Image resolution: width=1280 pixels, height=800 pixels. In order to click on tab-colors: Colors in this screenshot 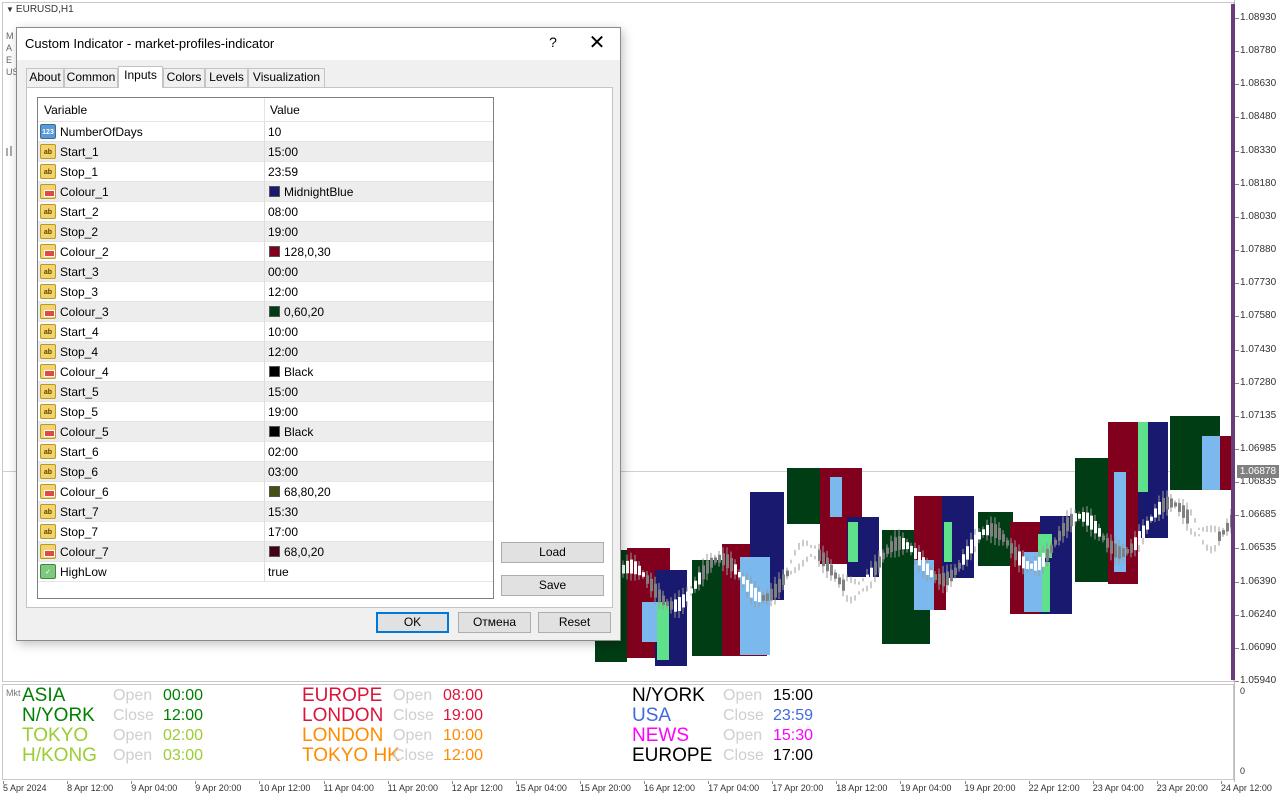, I will do `click(184, 77)`.